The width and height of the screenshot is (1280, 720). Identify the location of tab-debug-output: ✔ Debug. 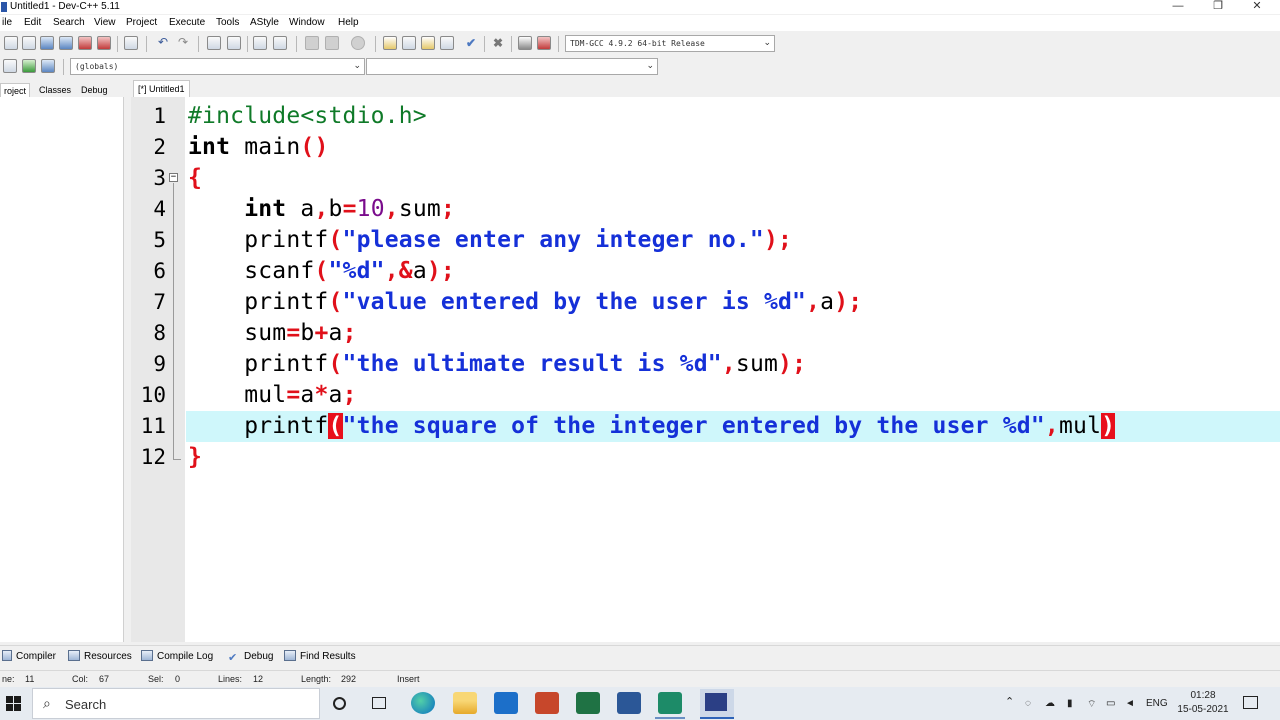
(250, 657).